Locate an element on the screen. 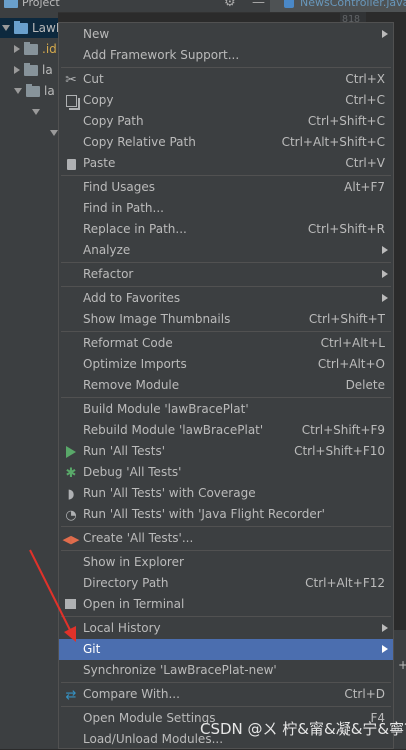 This screenshot has height=750, width=406. watermark: CSDN @ㄨ 柠&甯&凝&宁&寧？ is located at coordinates (303, 729).